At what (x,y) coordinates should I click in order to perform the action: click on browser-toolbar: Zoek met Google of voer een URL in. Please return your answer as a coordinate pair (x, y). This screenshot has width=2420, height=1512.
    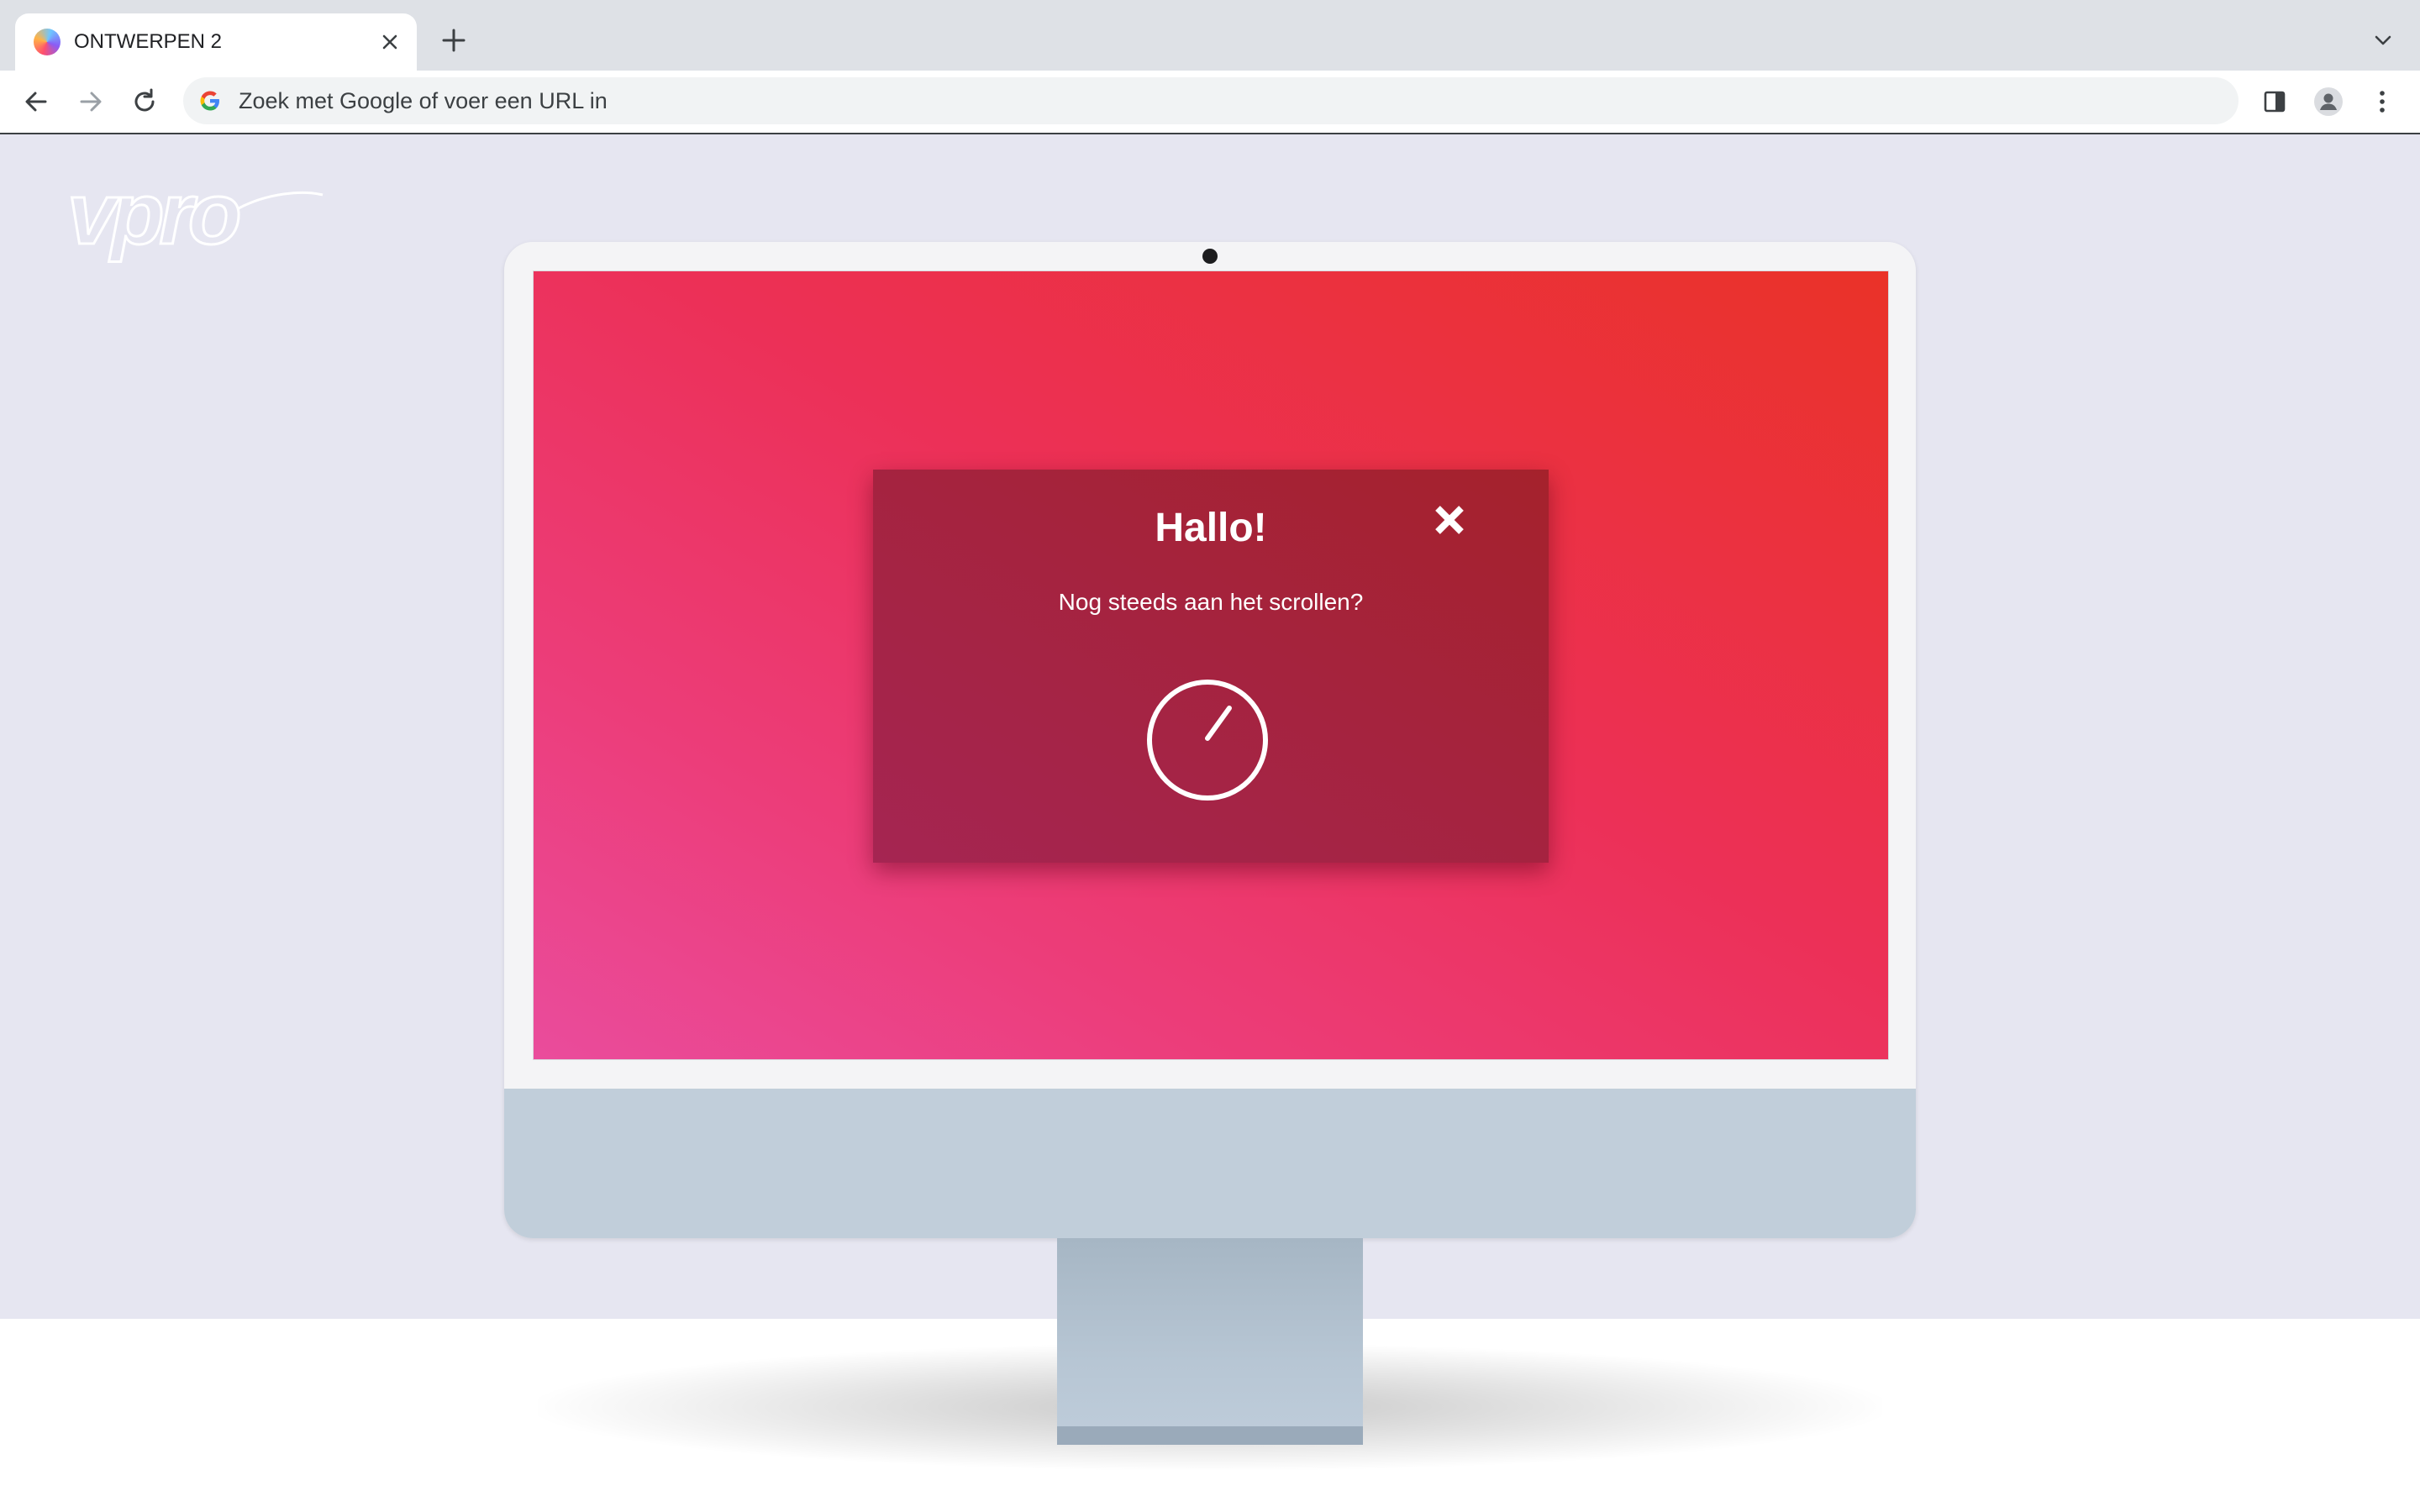
    Looking at the image, I should click on (1210, 102).